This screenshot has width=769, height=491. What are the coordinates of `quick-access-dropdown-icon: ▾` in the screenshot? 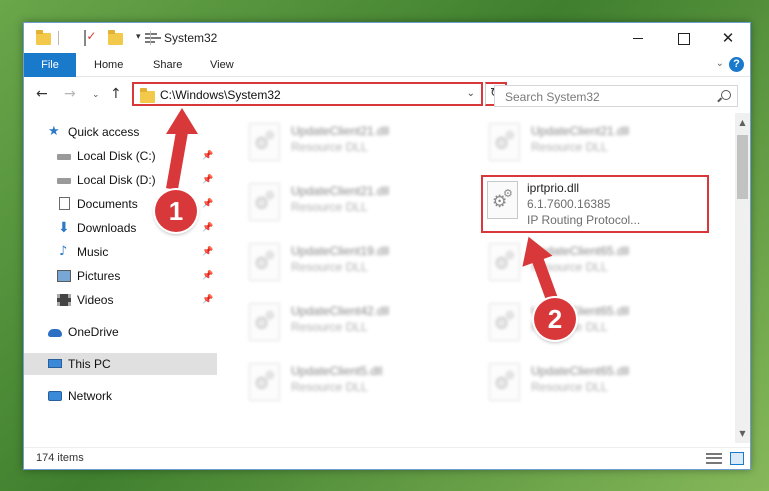 It's located at (138, 40).